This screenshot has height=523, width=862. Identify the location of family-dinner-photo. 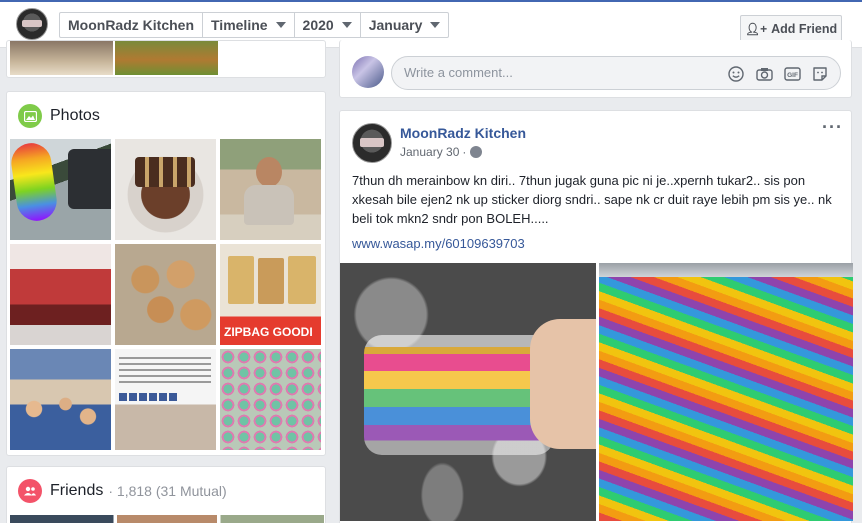
(60, 399).